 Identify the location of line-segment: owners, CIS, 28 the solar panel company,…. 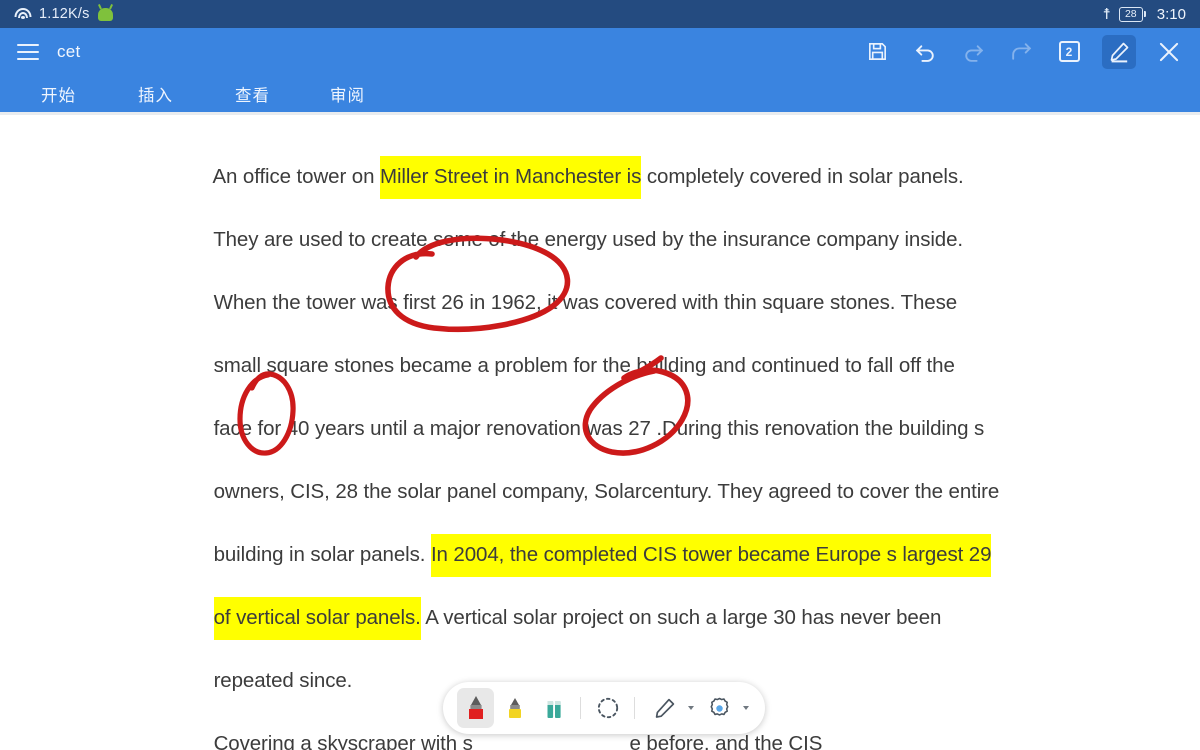
(606, 491).